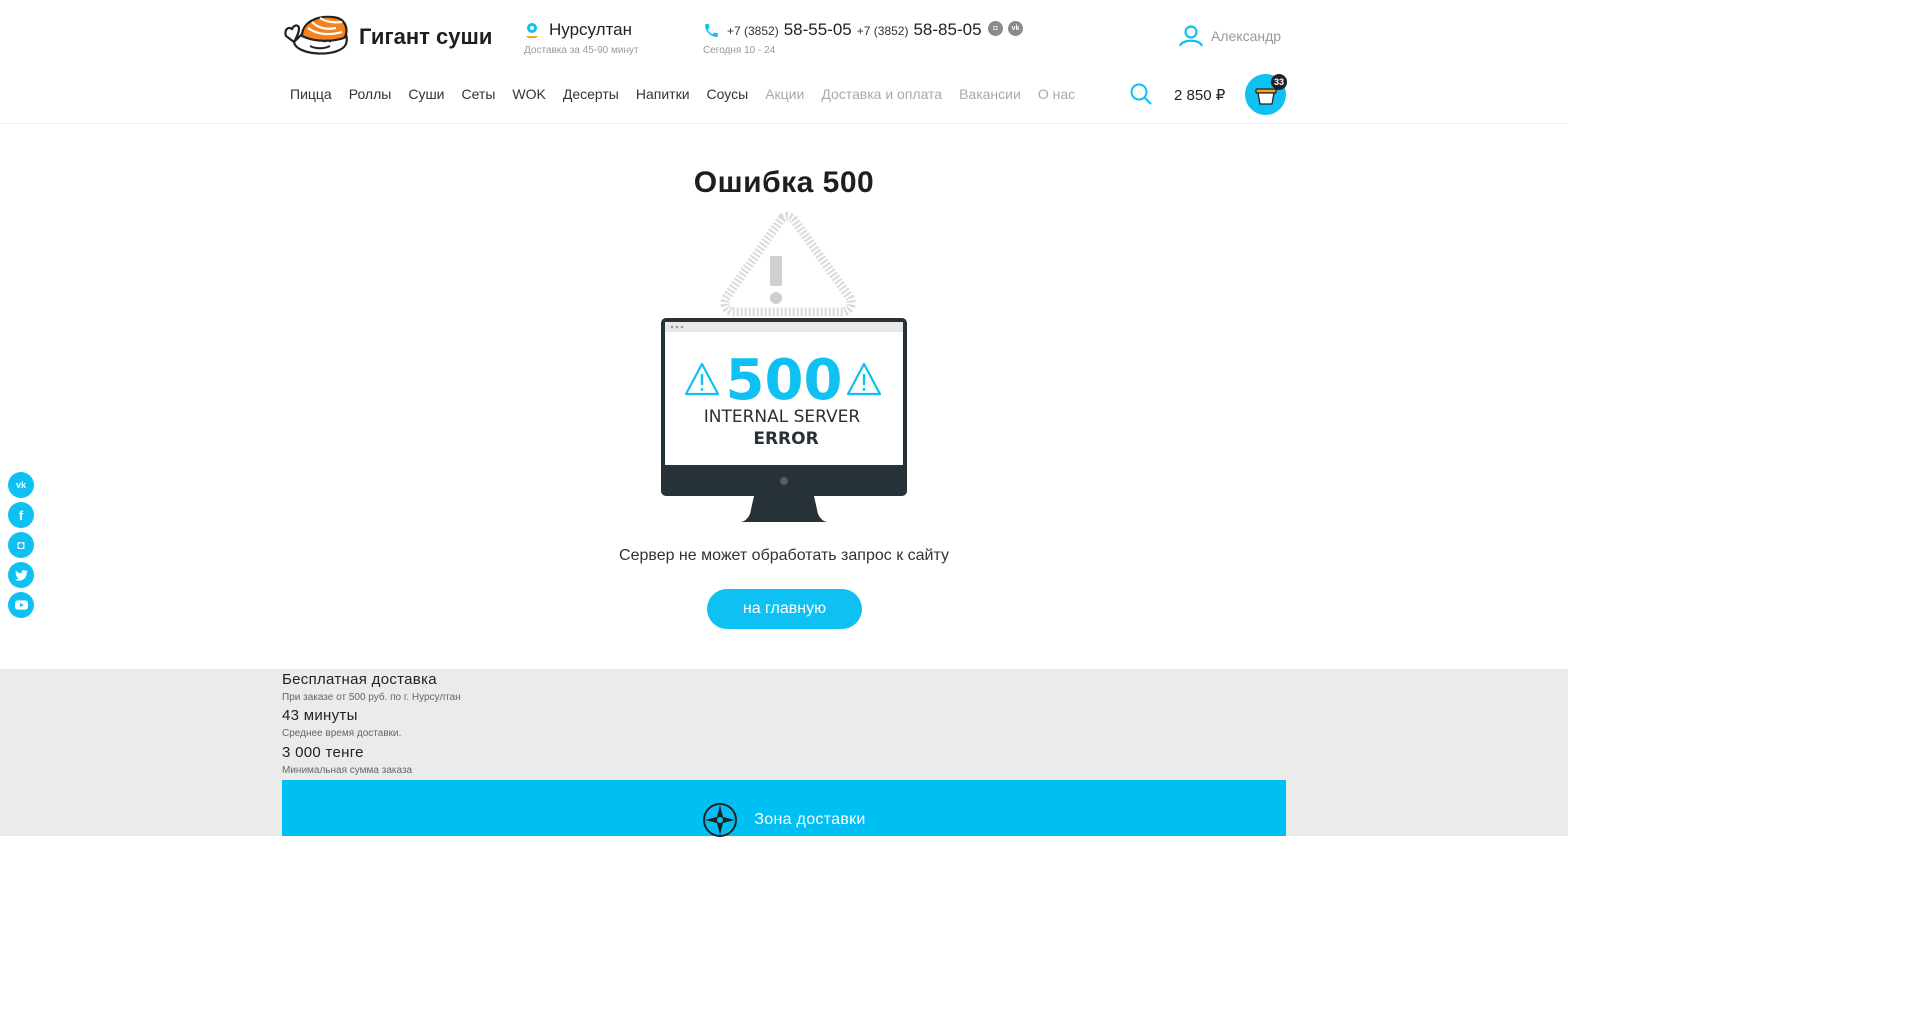 The image size is (1920, 1024). I want to click on user-icon, so click(1191, 36).